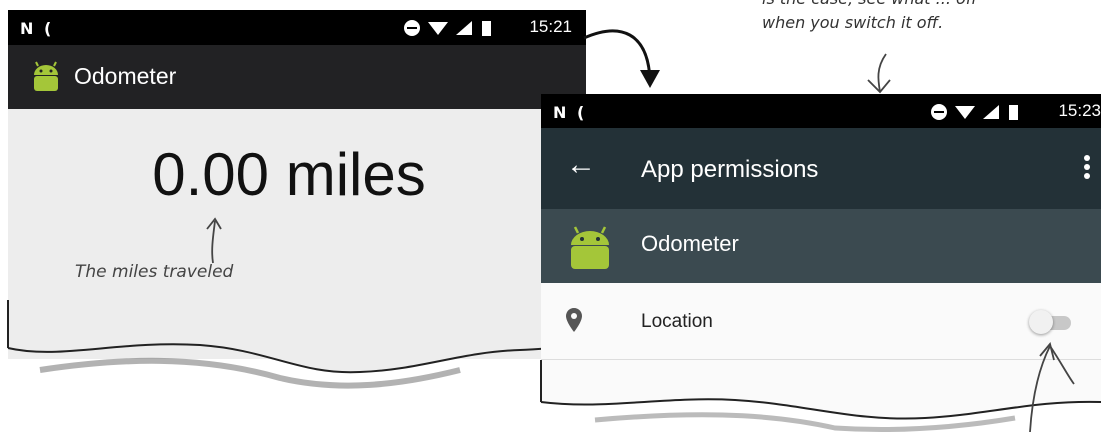 The height and width of the screenshot is (433, 1101). I want to click on status-bar-2: N ( 15:23, so click(821, 111).